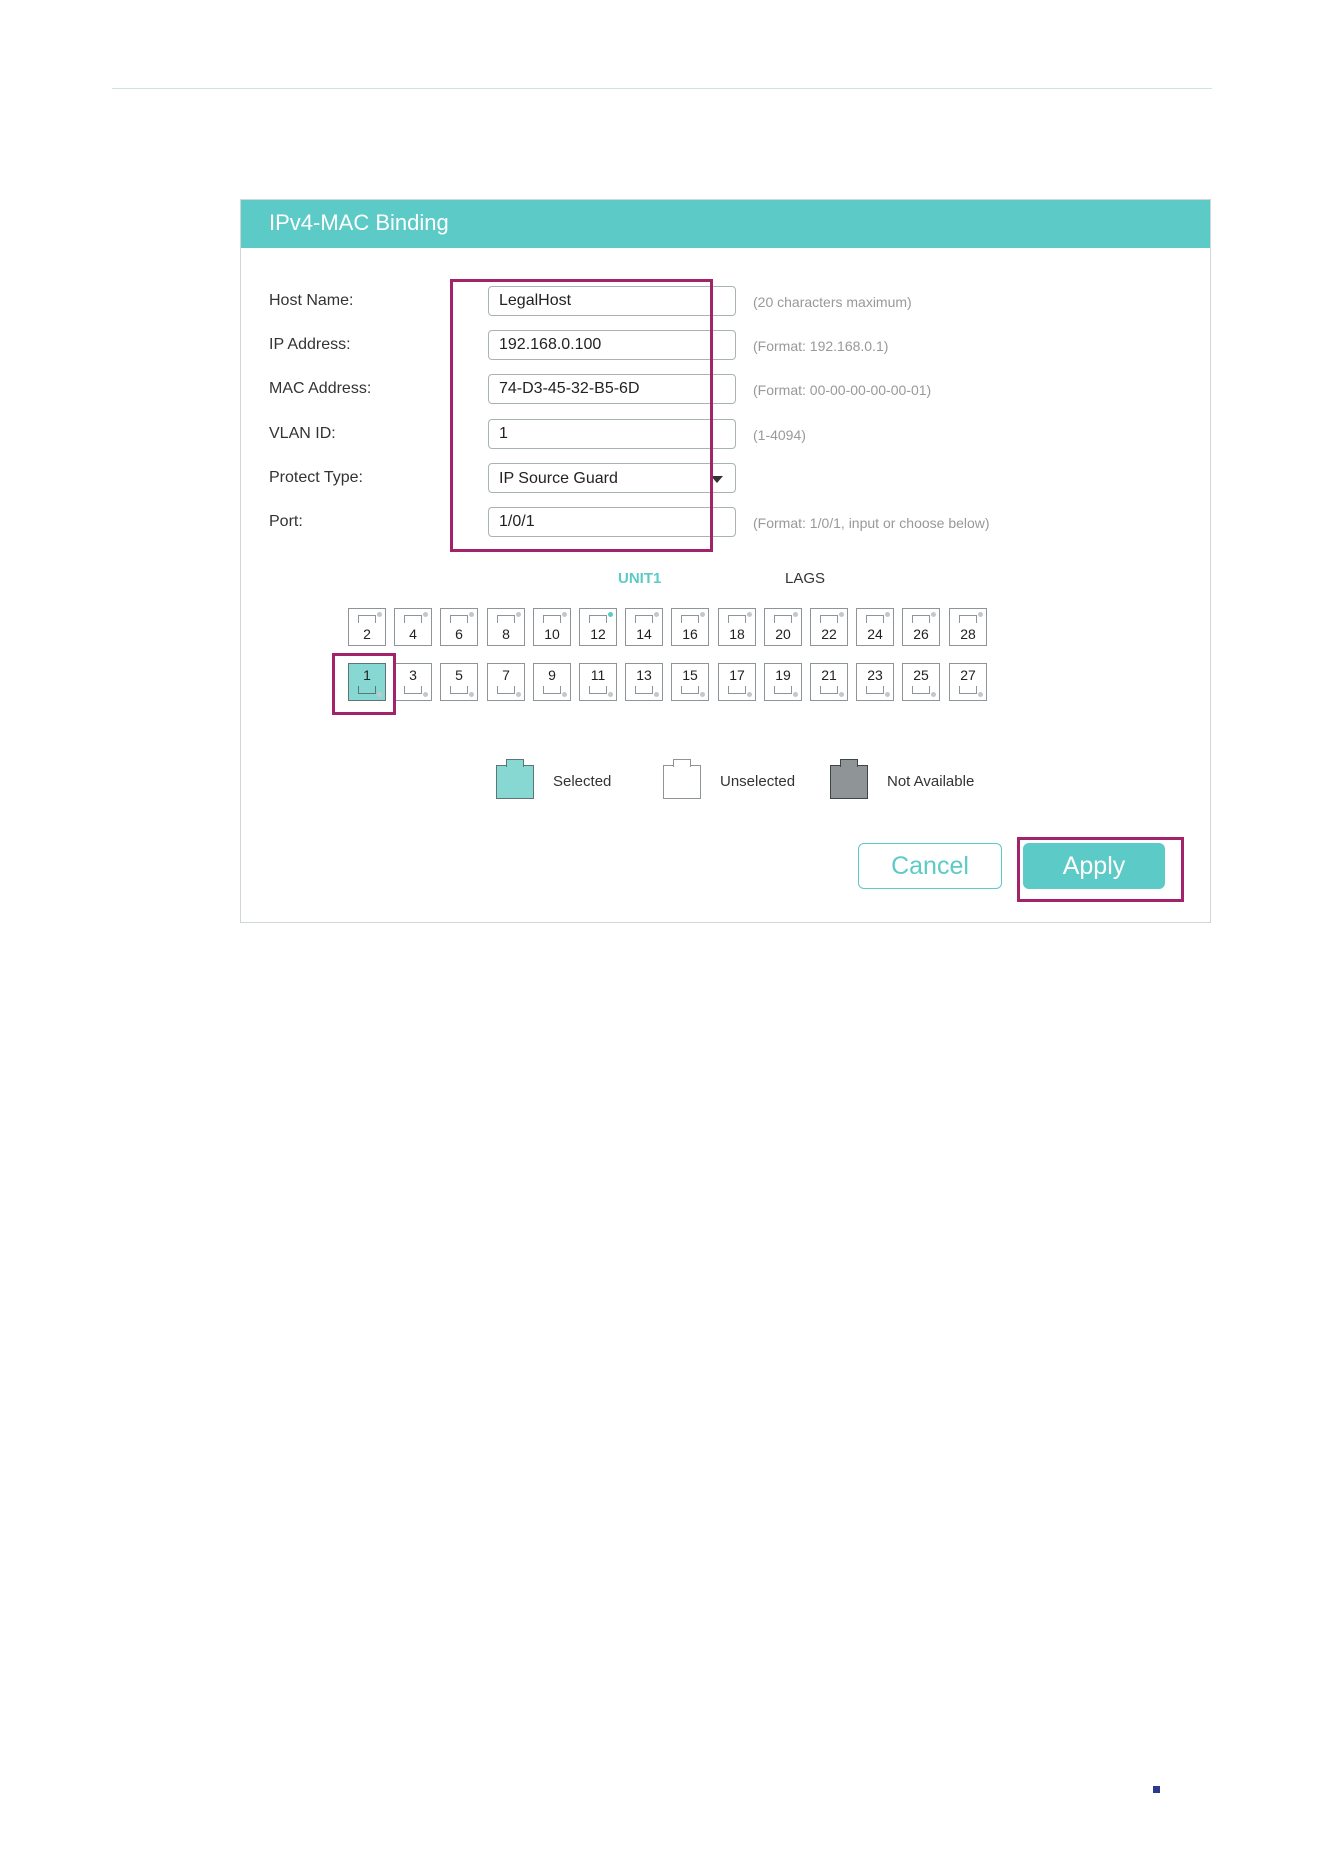 The width and height of the screenshot is (1324, 1872). What do you see at coordinates (506, 690) in the screenshot?
I see `port-7-notch` at bounding box center [506, 690].